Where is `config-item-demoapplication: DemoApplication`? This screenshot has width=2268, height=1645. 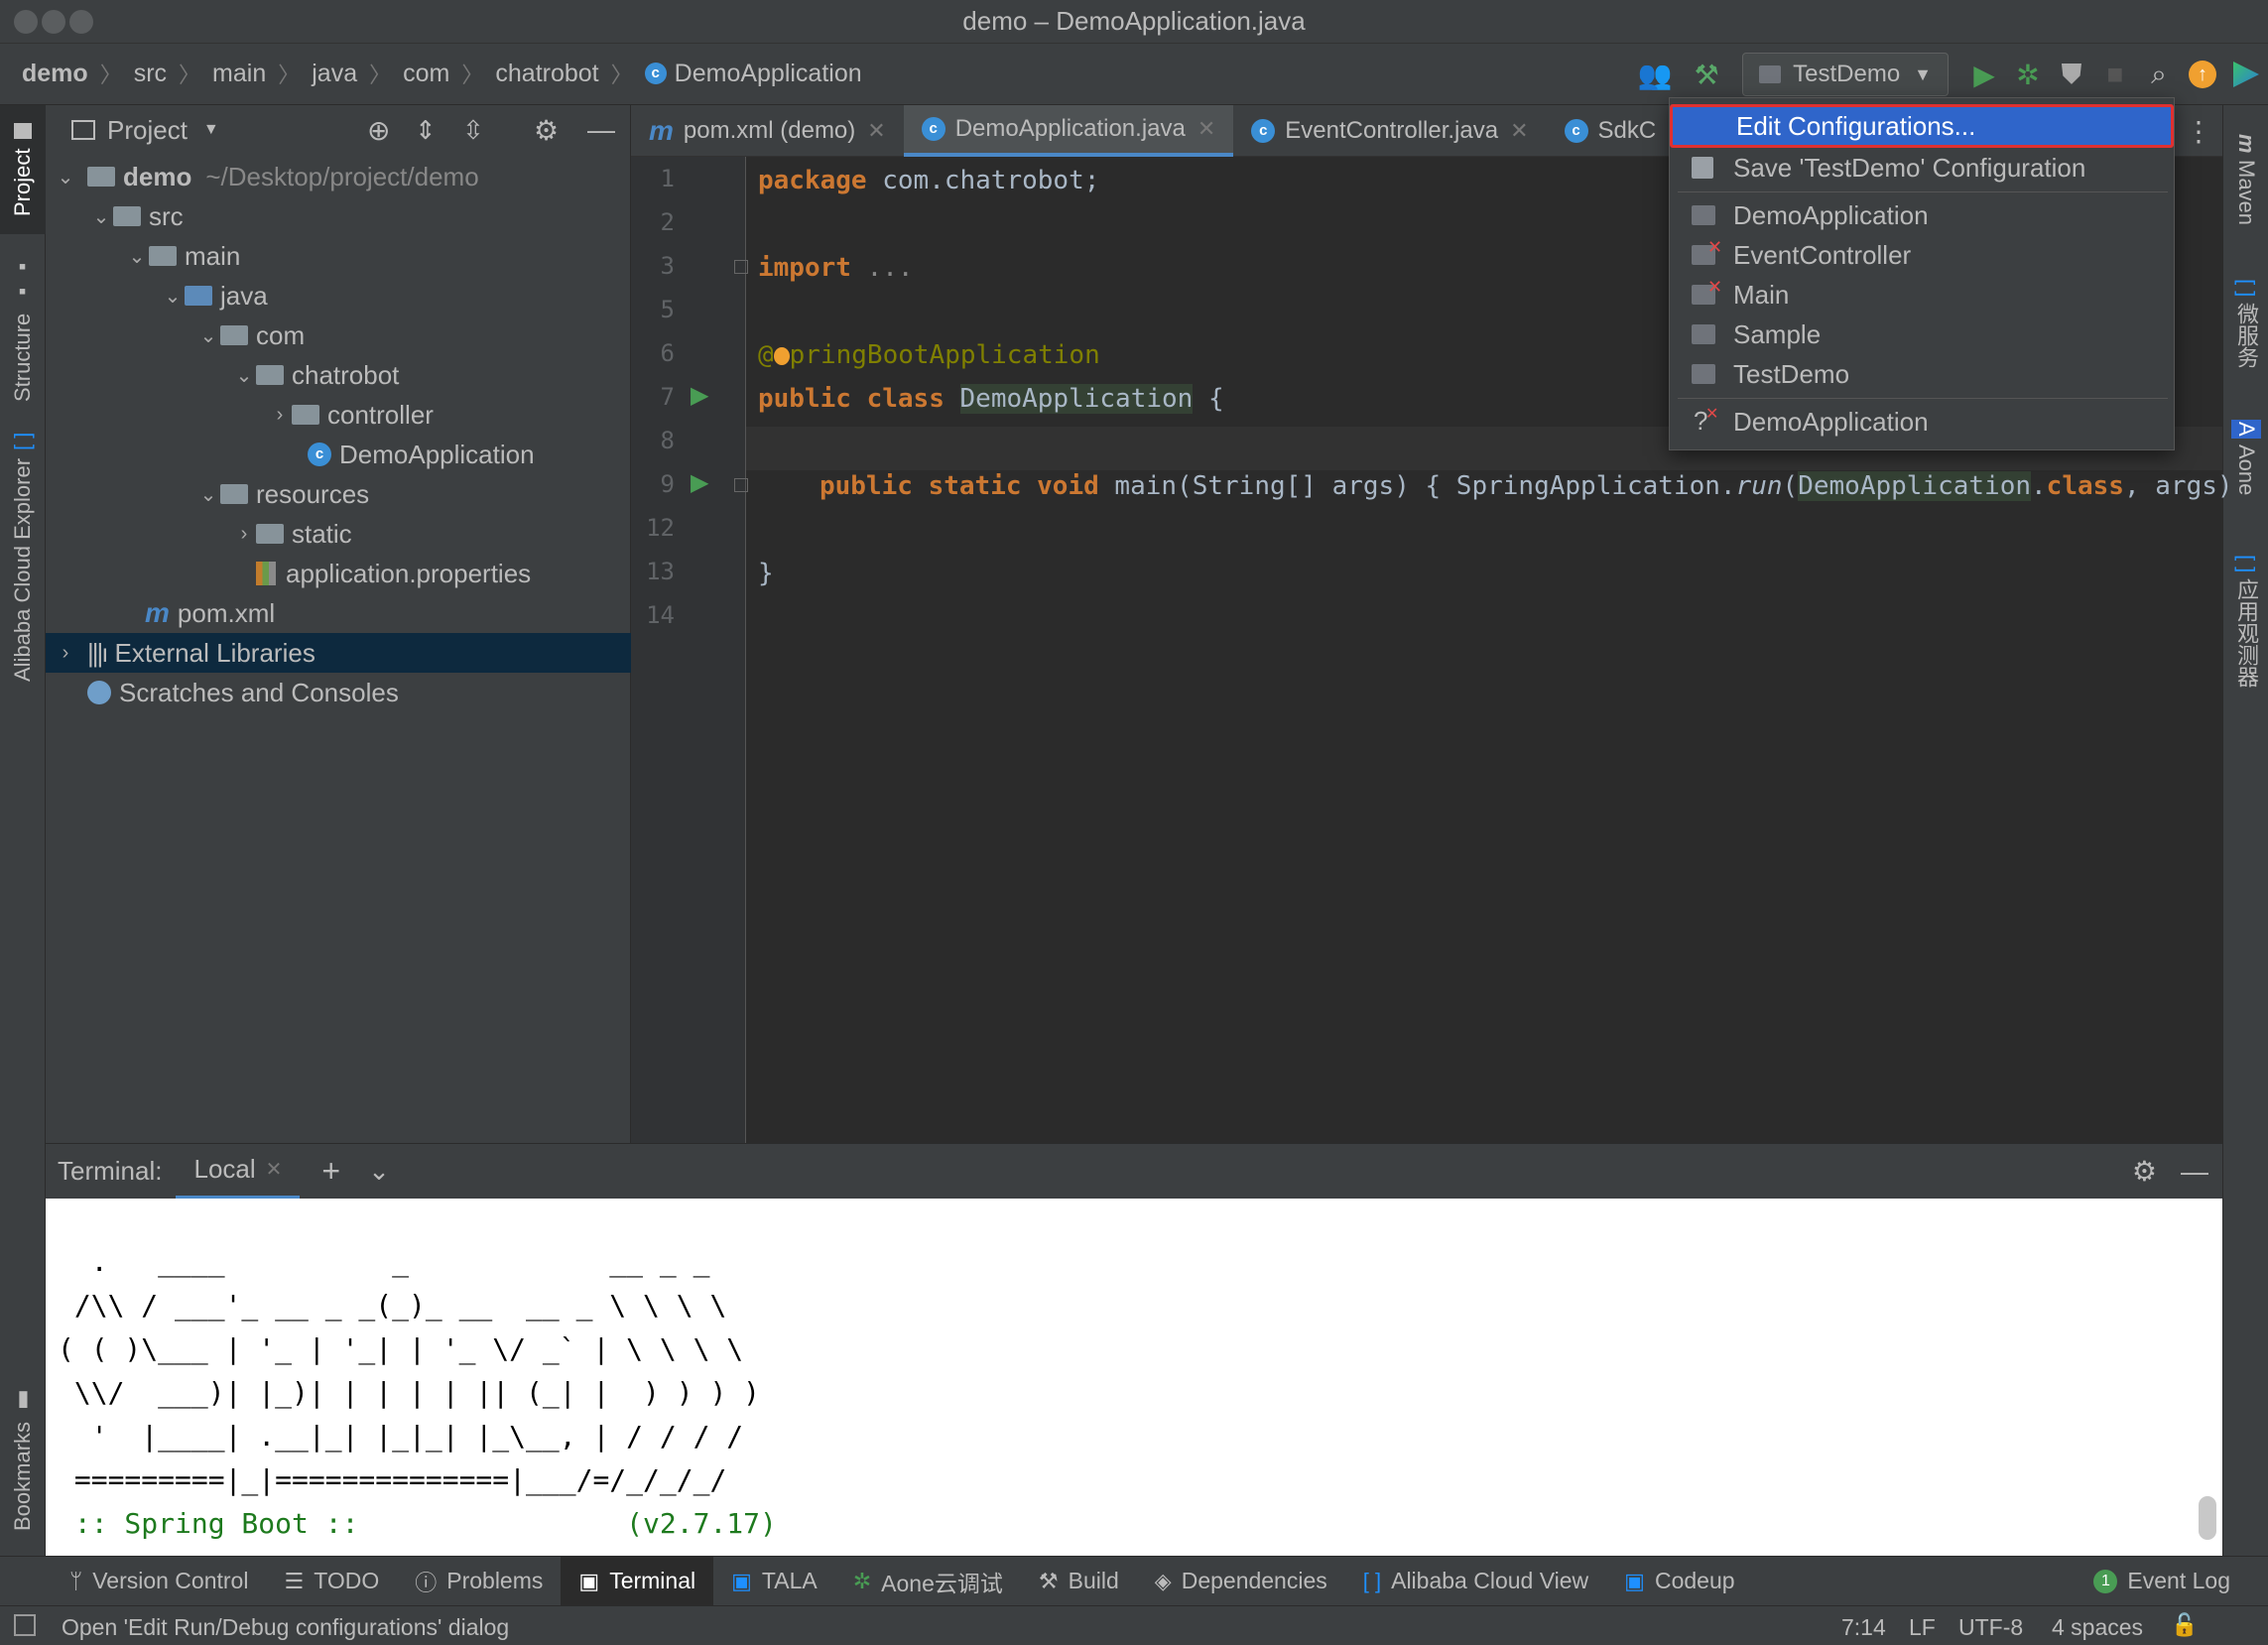
config-item-demoapplication: DemoApplication is located at coordinates (1922, 215).